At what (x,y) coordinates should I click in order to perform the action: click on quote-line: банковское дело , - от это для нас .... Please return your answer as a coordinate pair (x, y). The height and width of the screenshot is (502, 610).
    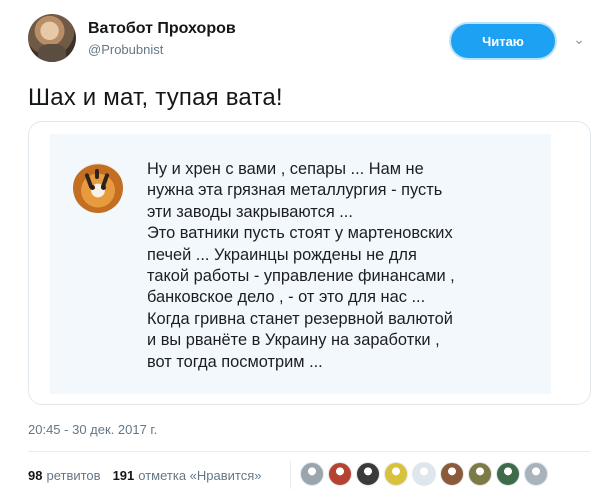
    Looking at the image, I should click on (286, 297).